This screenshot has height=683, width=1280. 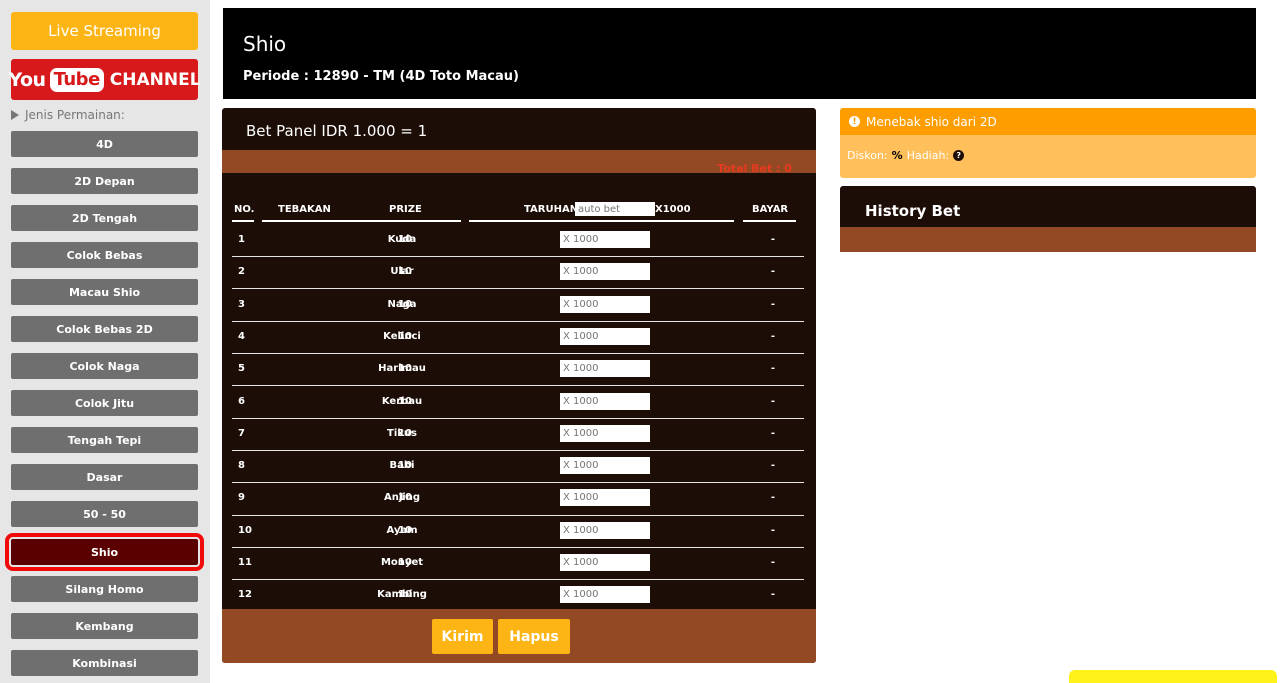 What do you see at coordinates (245, 595) in the screenshot?
I see `row-number: 12` at bounding box center [245, 595].